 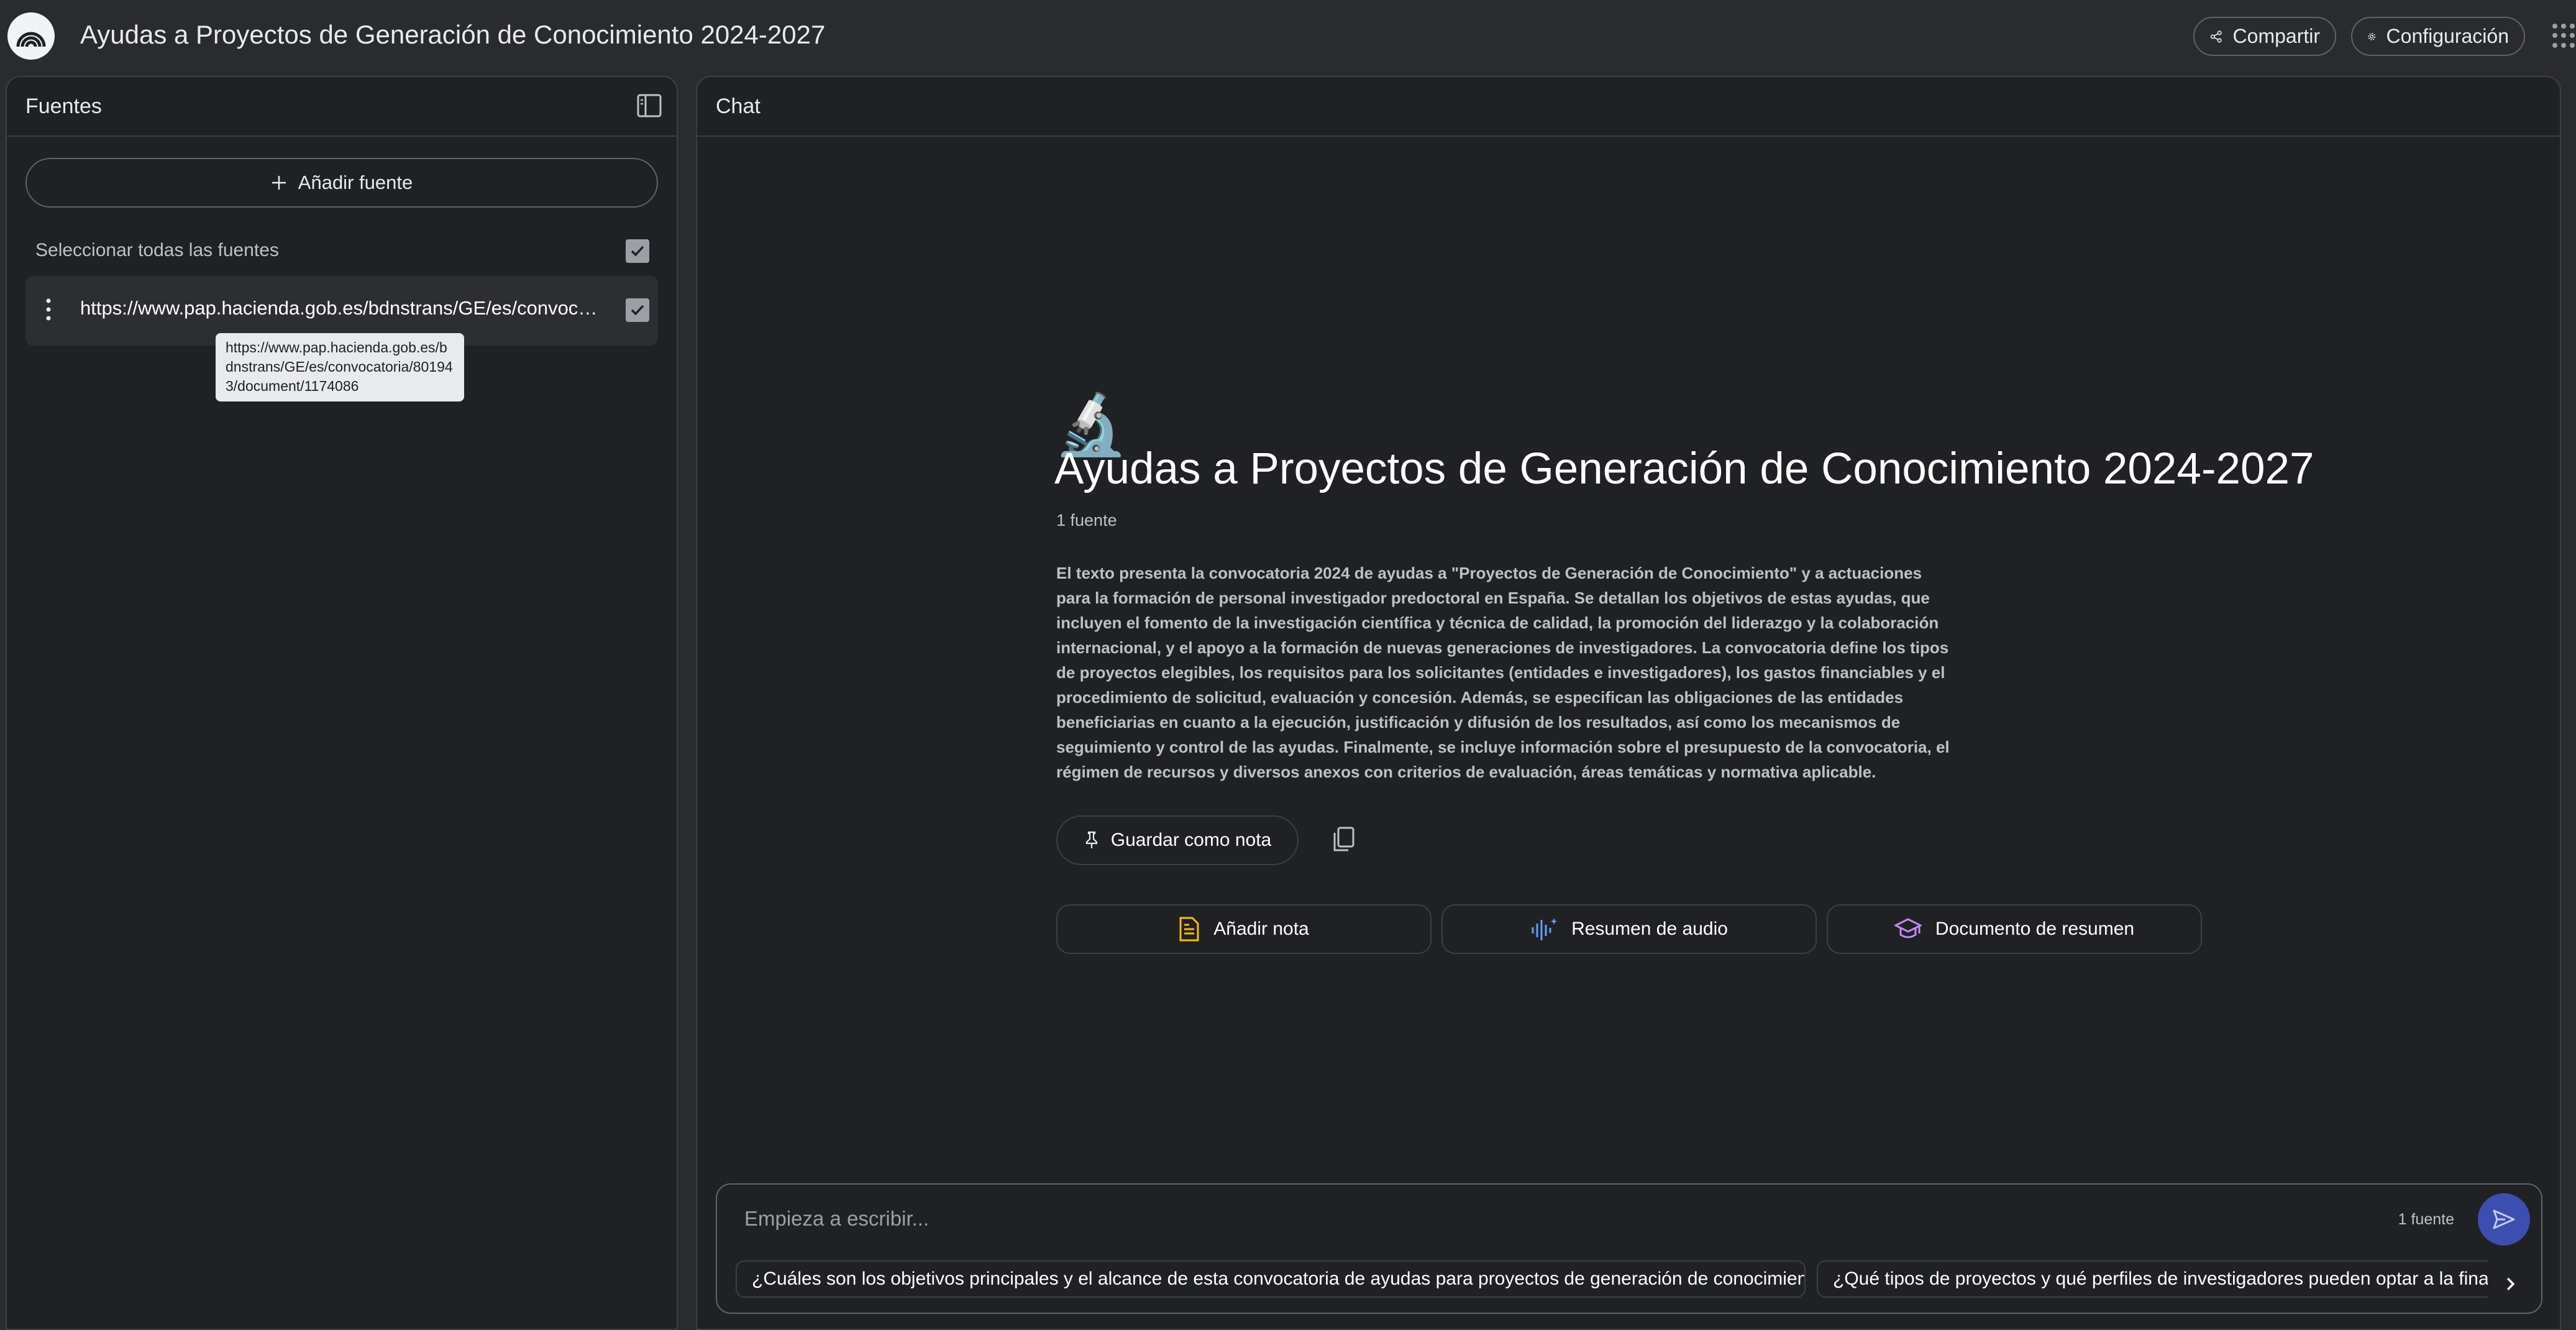 I want to click on more-options-icon, so click(x=48, y=309).